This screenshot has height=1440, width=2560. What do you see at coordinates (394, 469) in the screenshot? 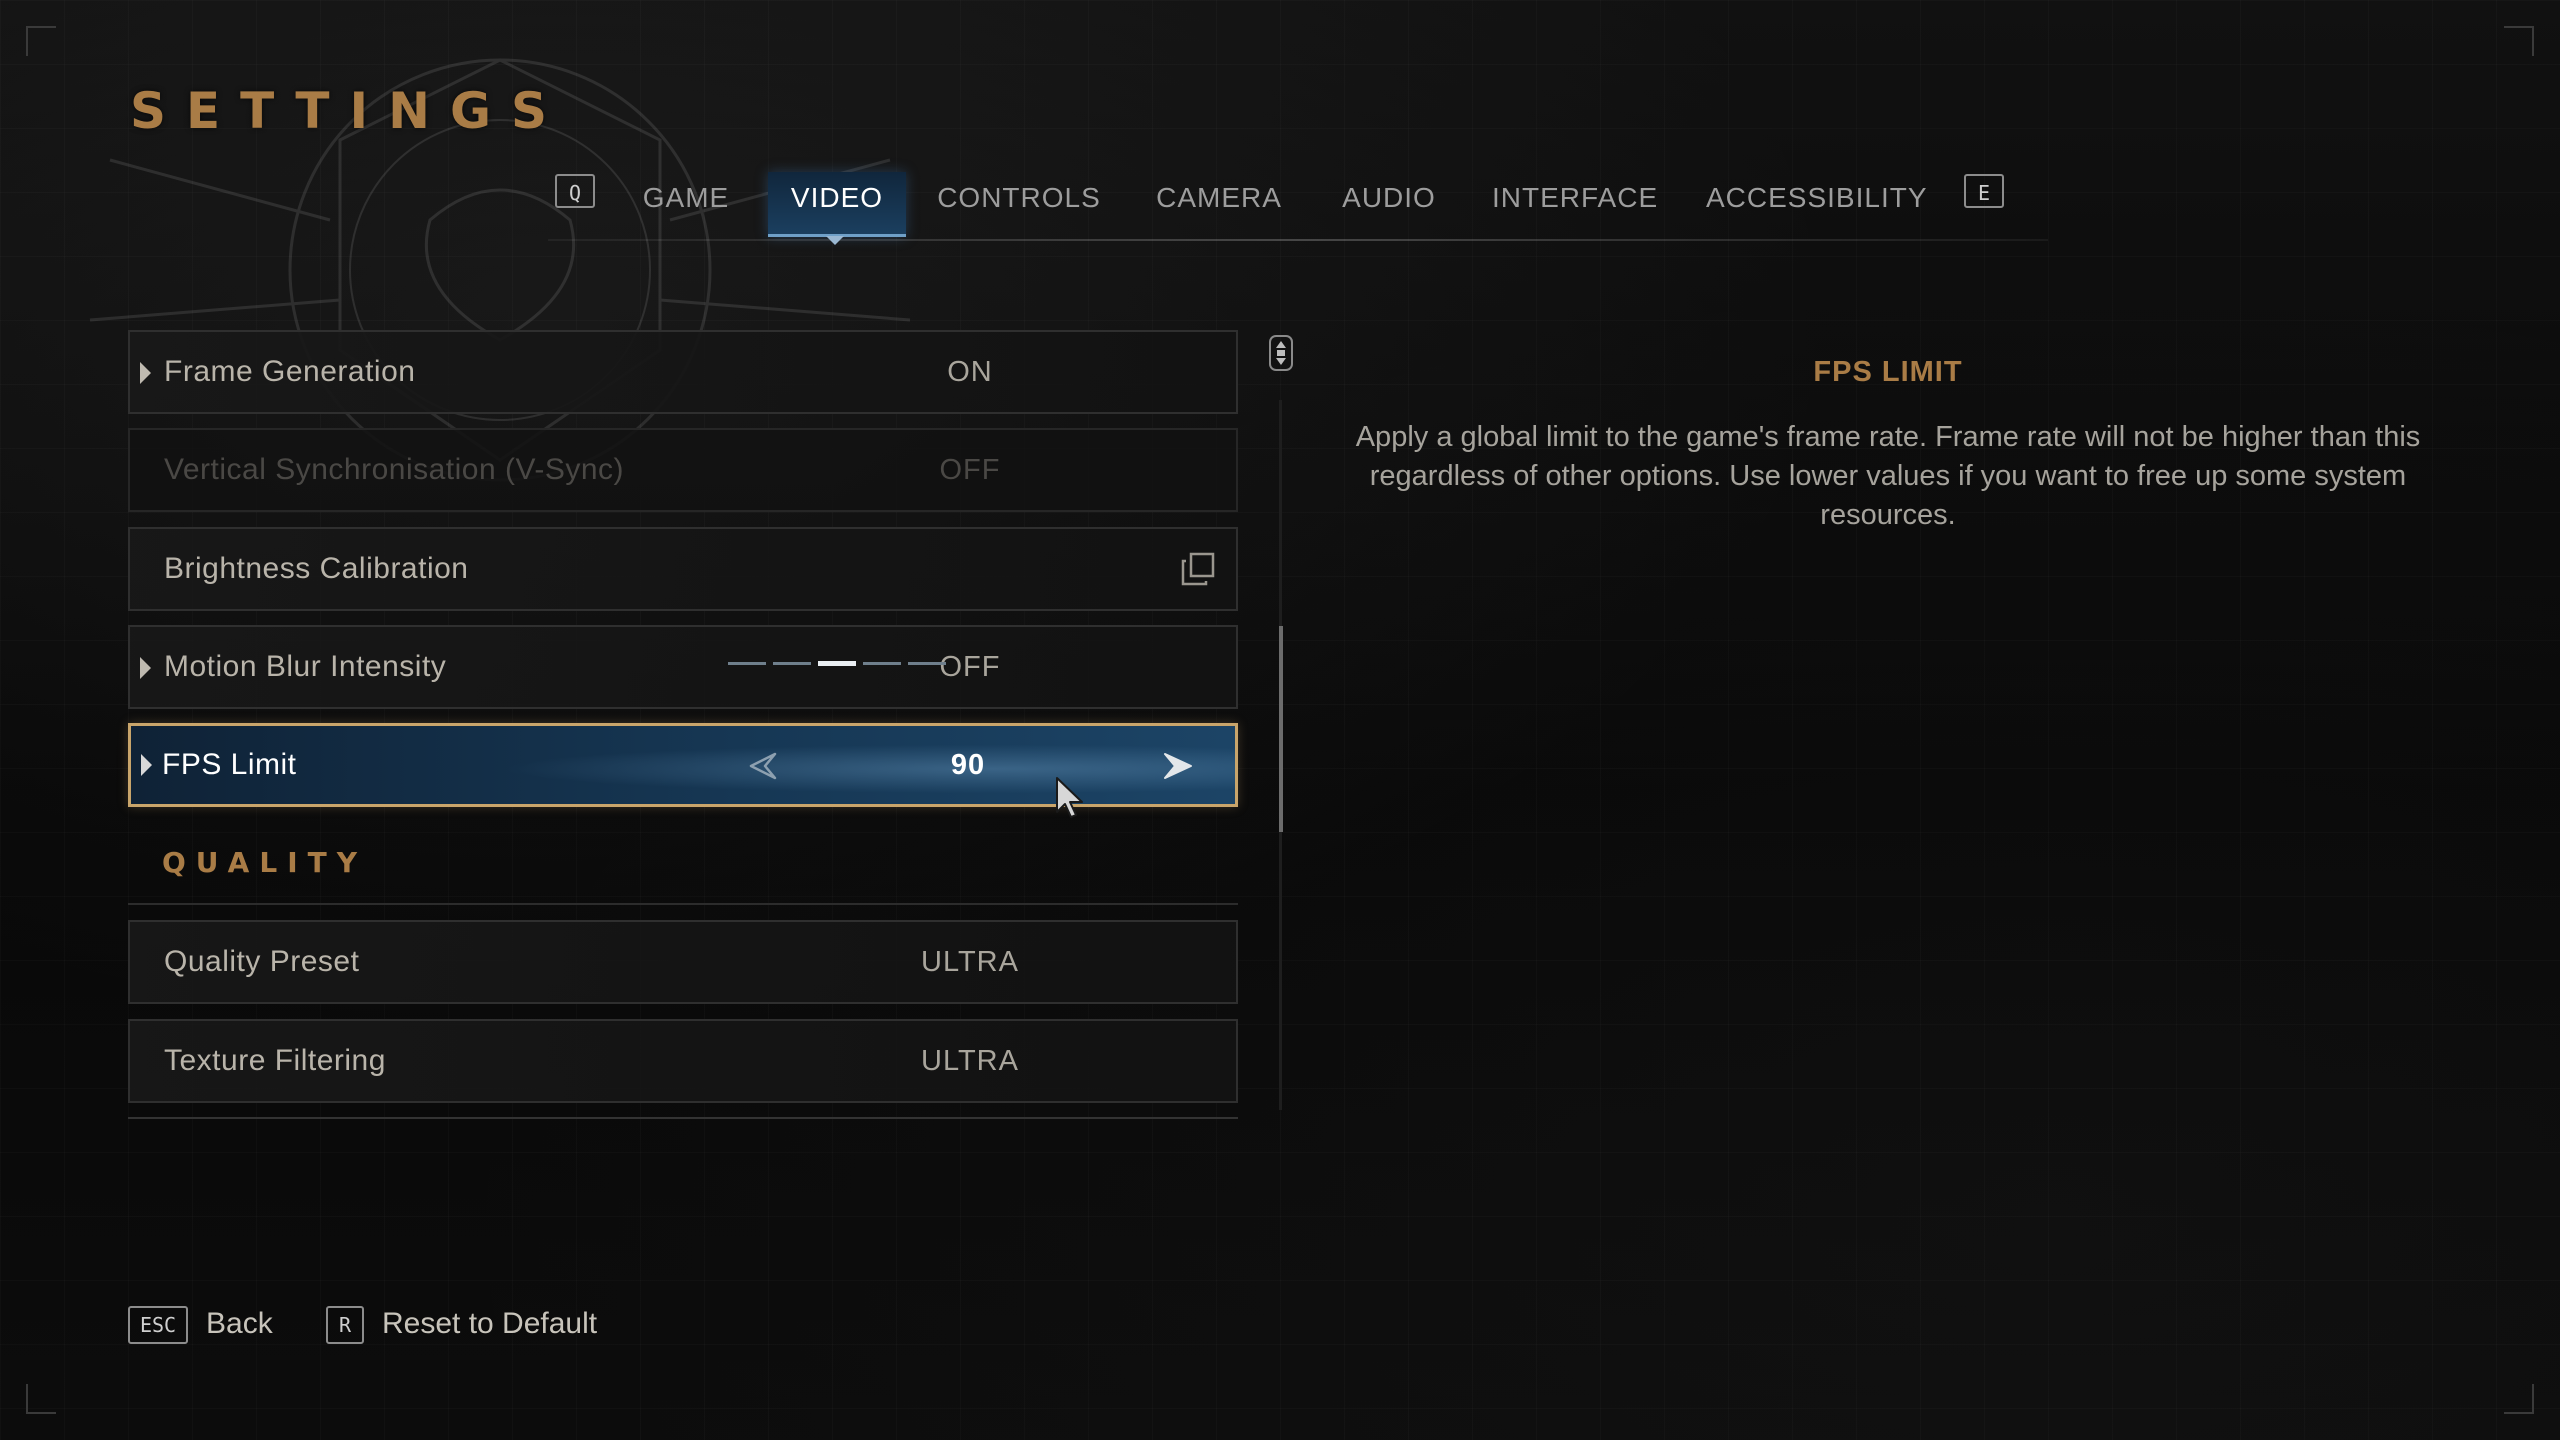
I see `setting-label: Vertical Synchronisation (V-Sync)` at bounding box center [394, 469].